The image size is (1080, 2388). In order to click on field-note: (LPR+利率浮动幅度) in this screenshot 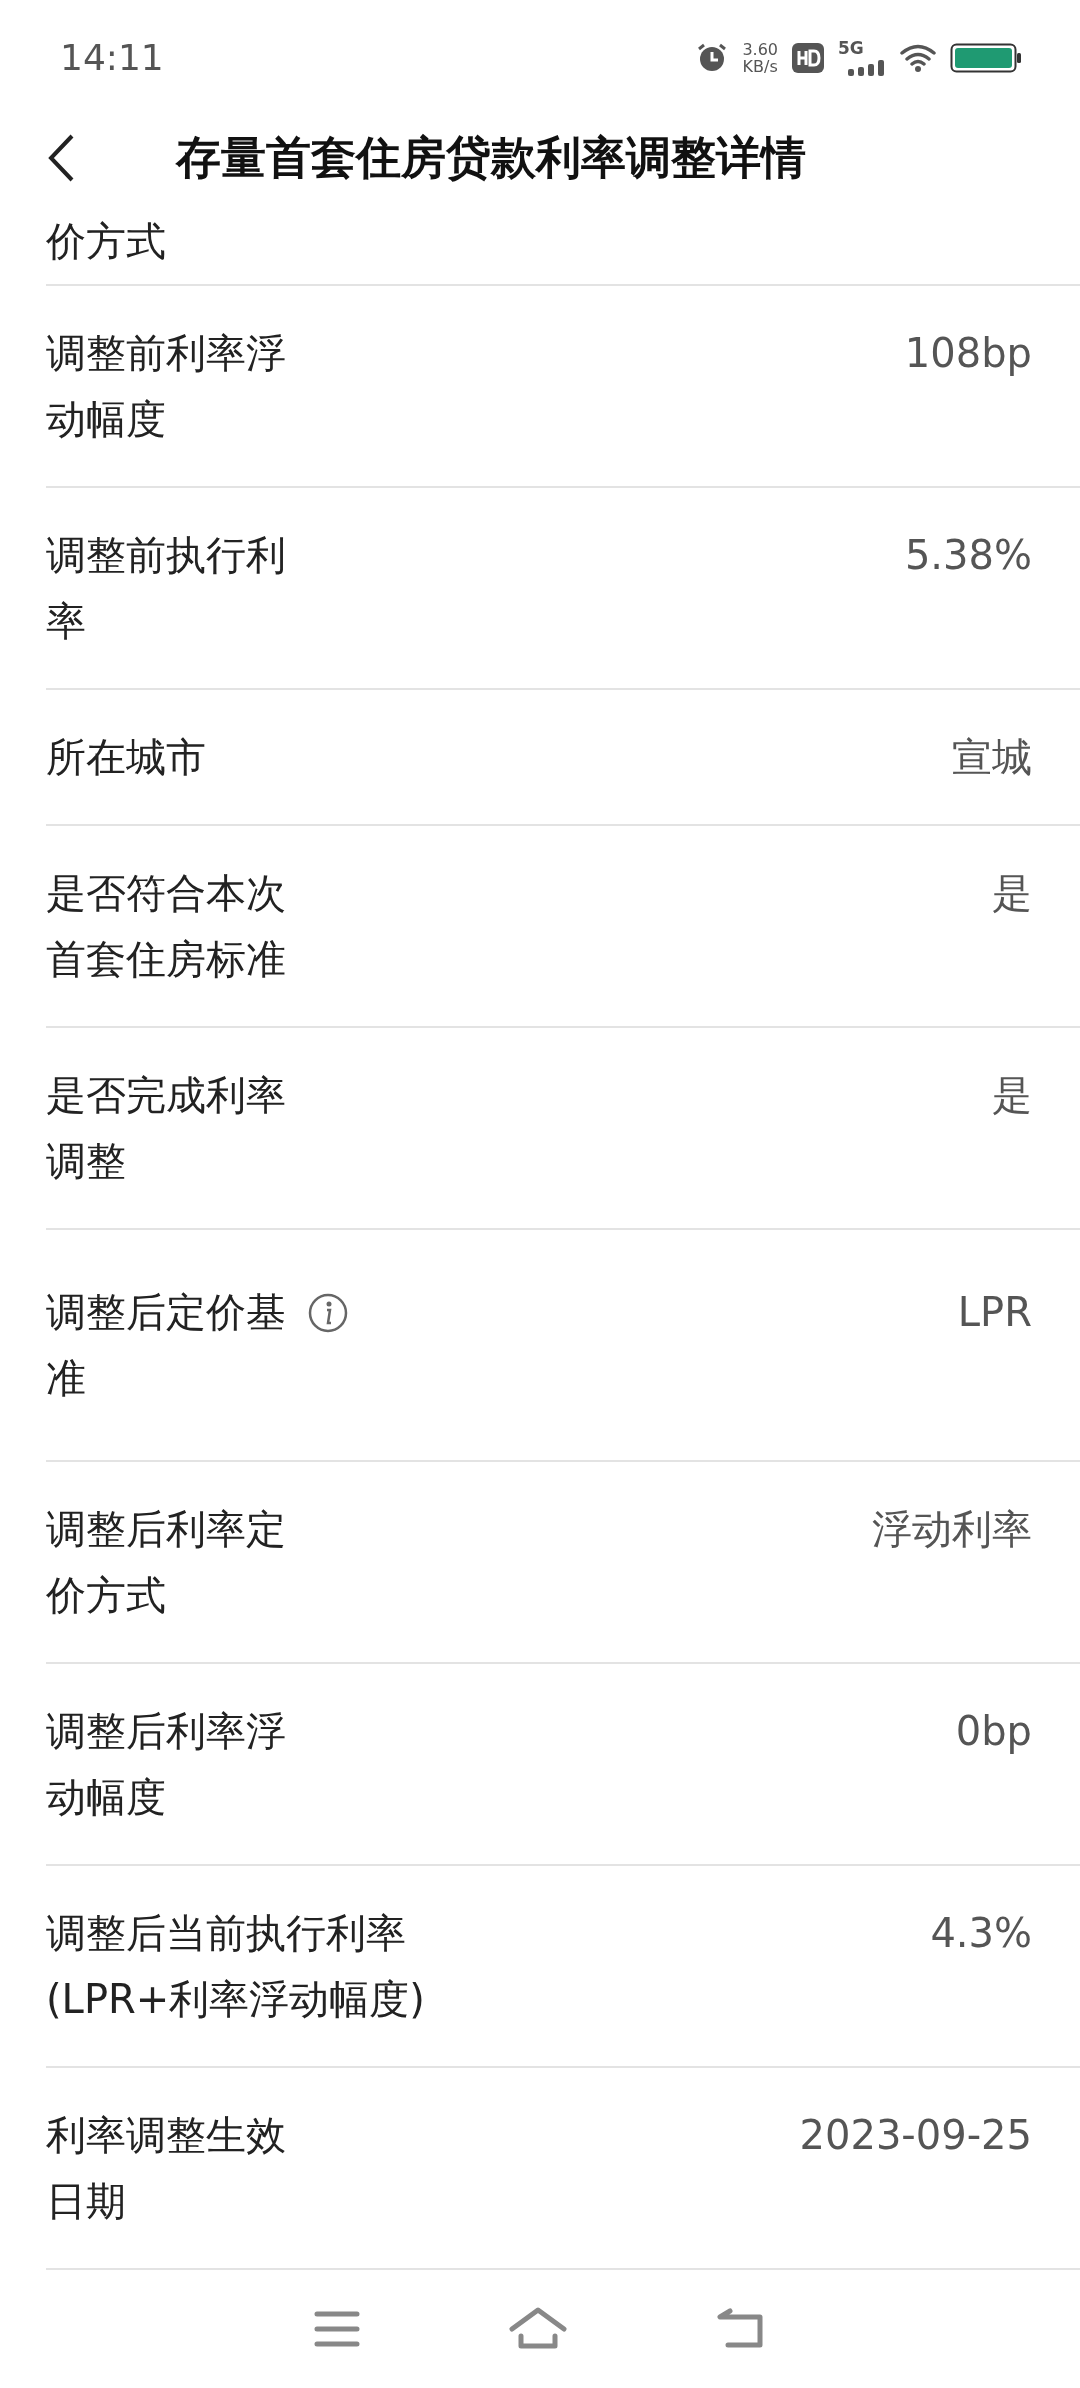, I will do `click(235, 1999)`.